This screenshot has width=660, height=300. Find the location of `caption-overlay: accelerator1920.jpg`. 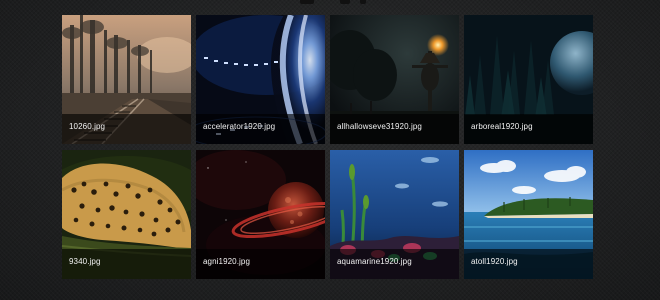

caption-overlay: accelerator1920.jpg is located at coordinates (260, 129).